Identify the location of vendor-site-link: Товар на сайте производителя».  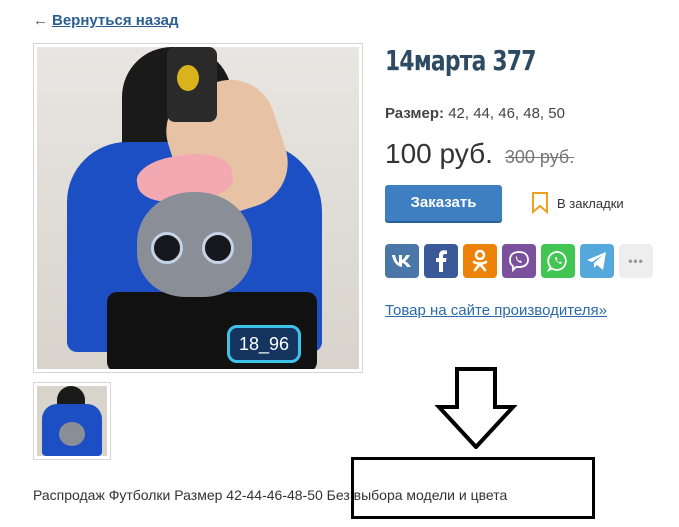
(496, 310).